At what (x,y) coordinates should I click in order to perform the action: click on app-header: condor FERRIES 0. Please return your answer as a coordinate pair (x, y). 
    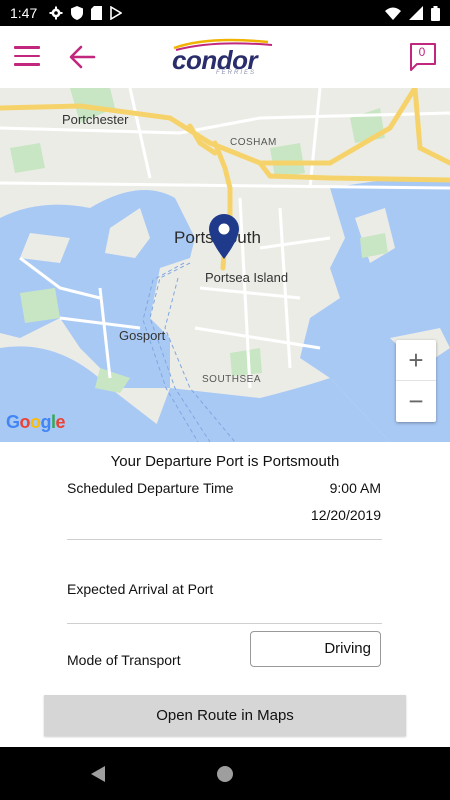
    Looking at the image, I should click on (225, 57).